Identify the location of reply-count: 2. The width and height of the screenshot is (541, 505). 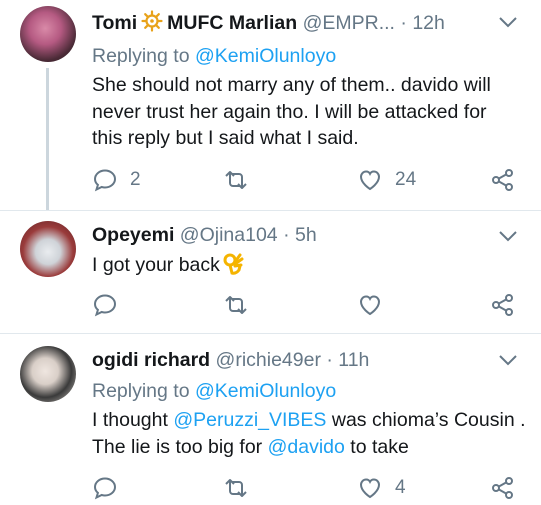
(135, 179).